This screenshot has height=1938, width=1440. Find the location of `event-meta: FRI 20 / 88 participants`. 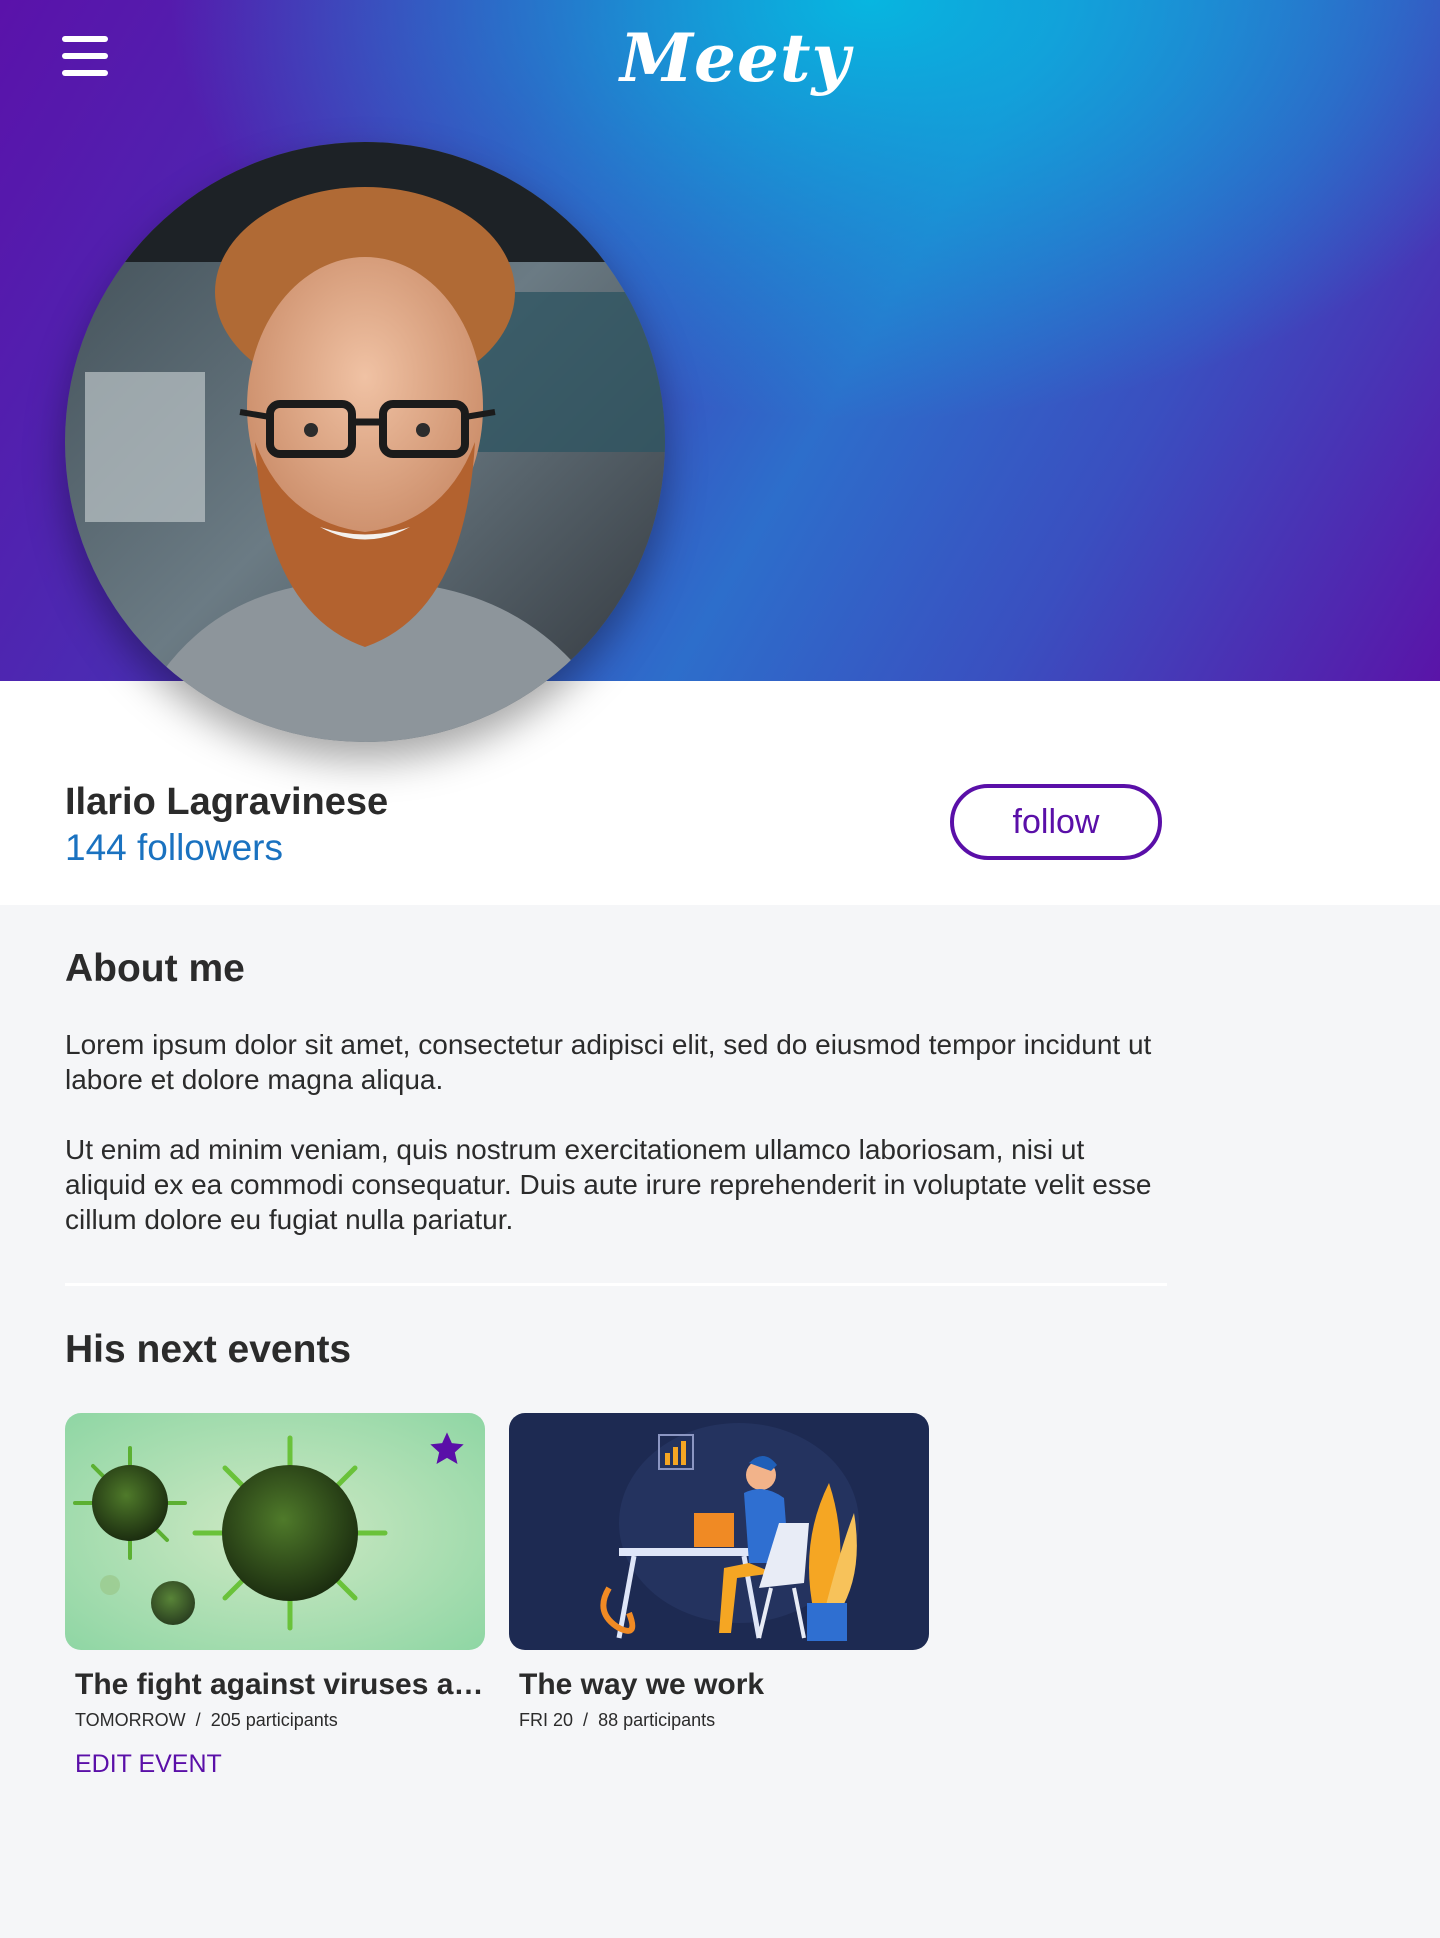

event-meta: FRI 20 / 88 participants is located at coordinates (617, 1720).